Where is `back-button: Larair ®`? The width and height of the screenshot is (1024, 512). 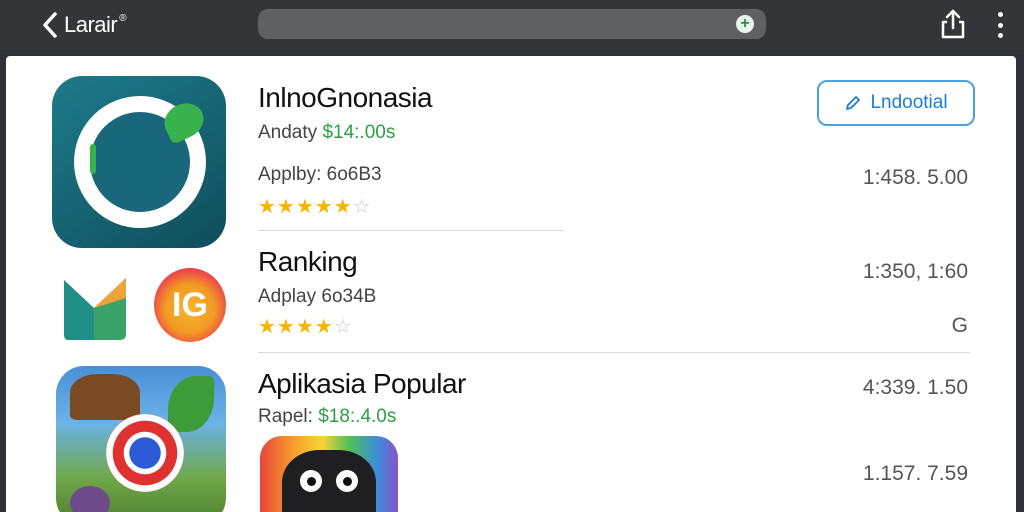 back-button: Larair ® is located at coordinates (83, 25).